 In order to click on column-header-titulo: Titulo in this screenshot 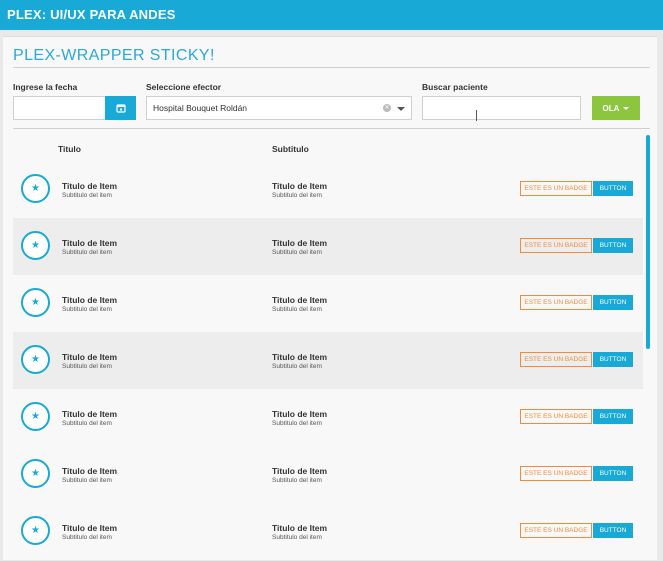, I will do `click(69, 149)`.